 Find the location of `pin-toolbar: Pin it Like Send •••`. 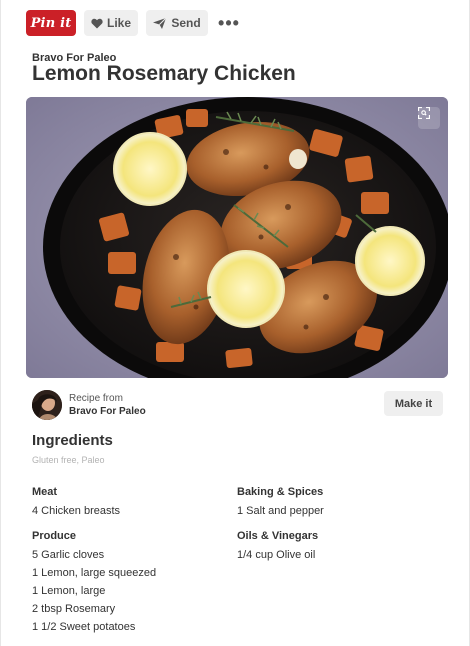

pin-toolbar: Pin it Like Send ••• is located at coordinates (134, 23).